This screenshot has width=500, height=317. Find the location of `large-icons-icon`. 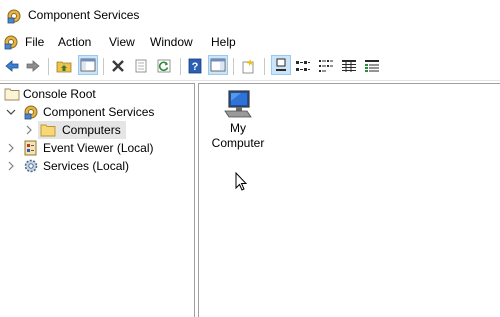

large-icons-icon is located at coordinates (281, 64).